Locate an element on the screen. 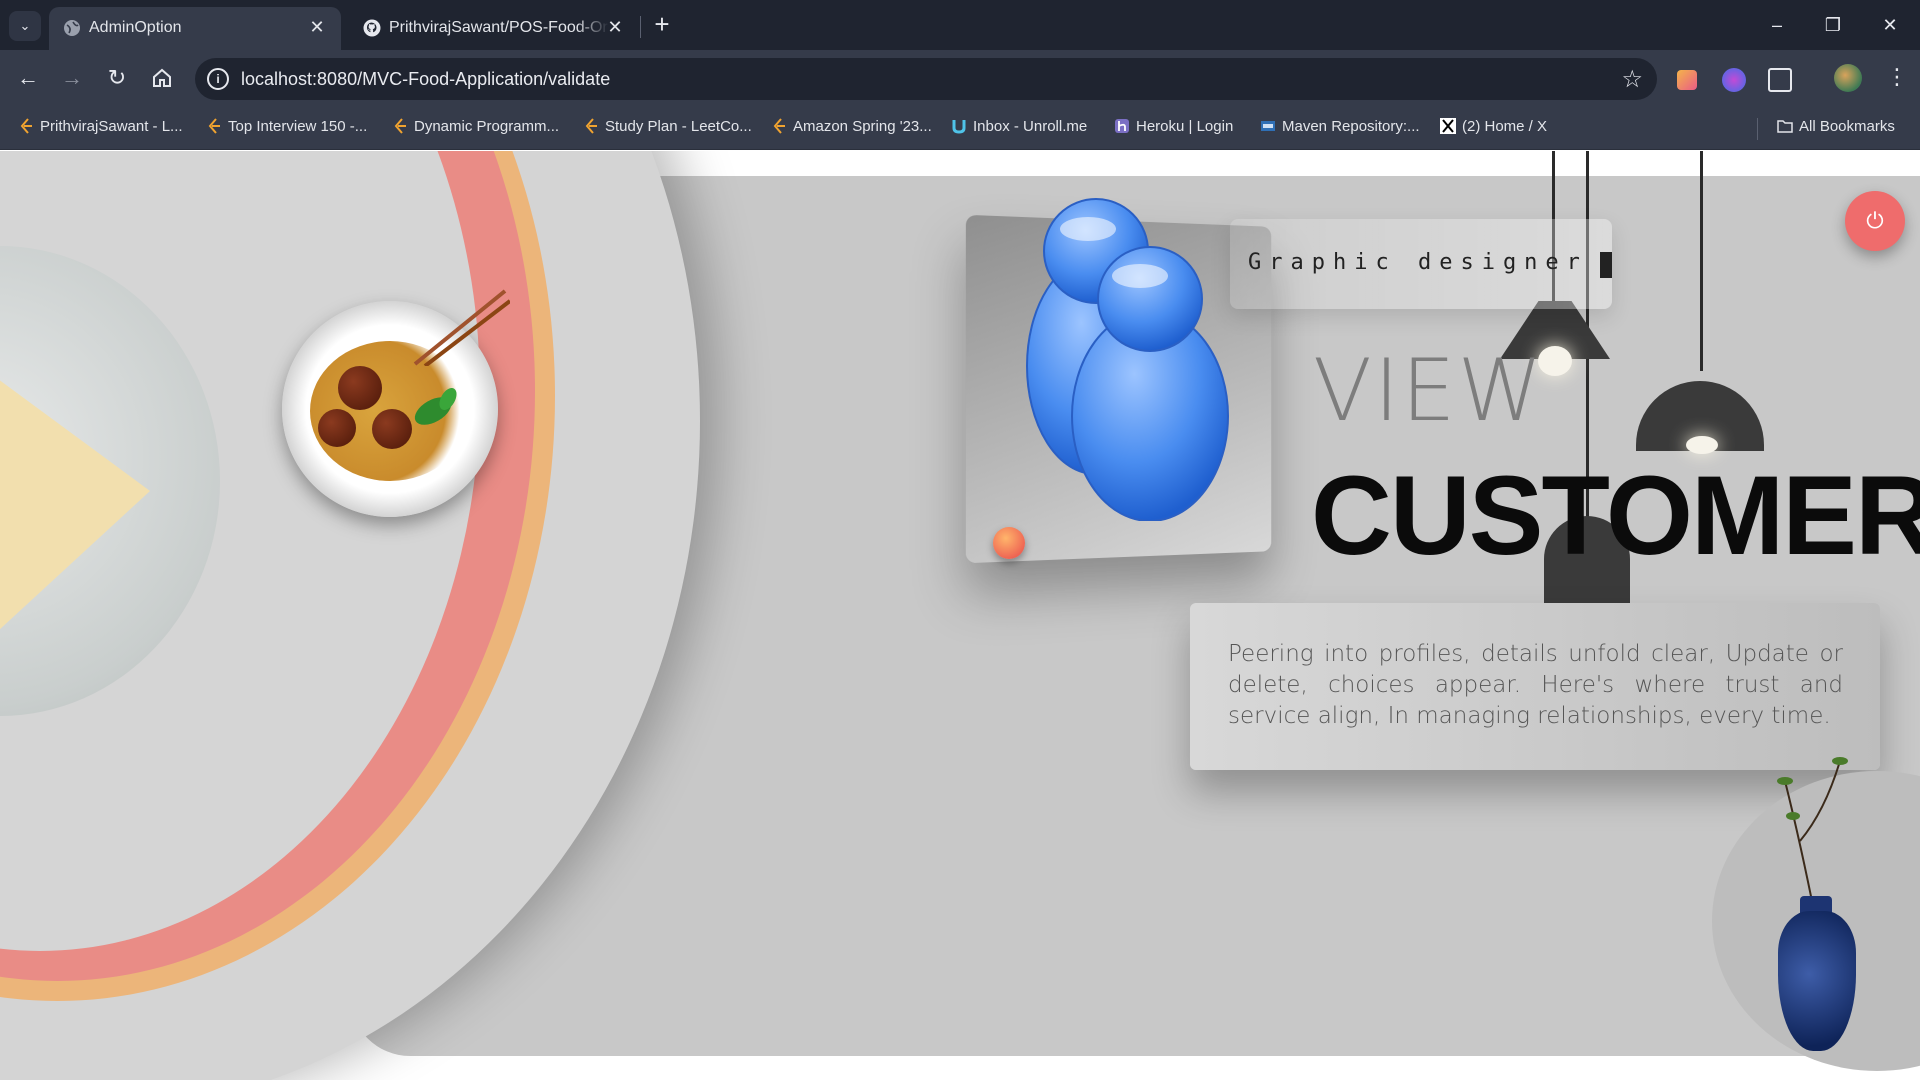 The image size is (1920, 1080). brain-extension-icon is located at coordinates (1734, 80).